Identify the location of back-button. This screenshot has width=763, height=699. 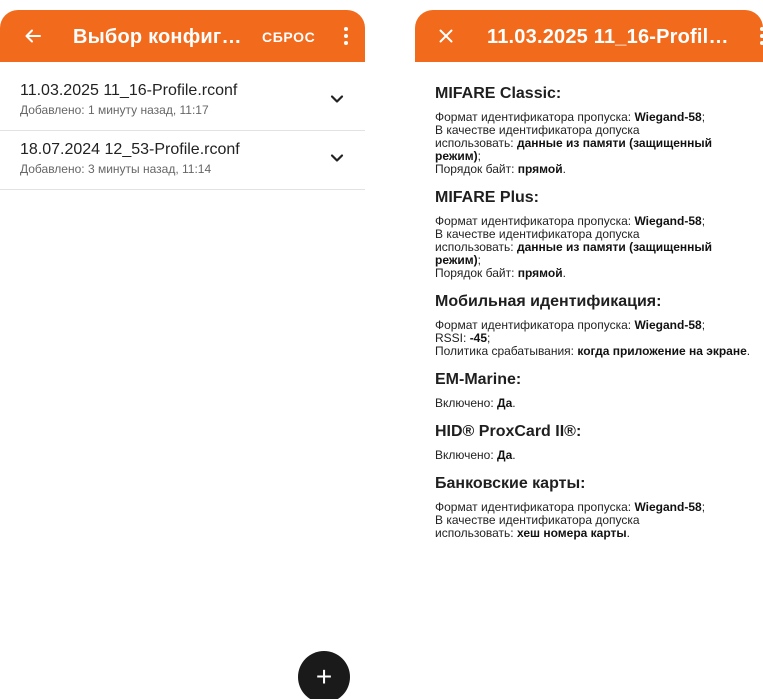
(33, 36).